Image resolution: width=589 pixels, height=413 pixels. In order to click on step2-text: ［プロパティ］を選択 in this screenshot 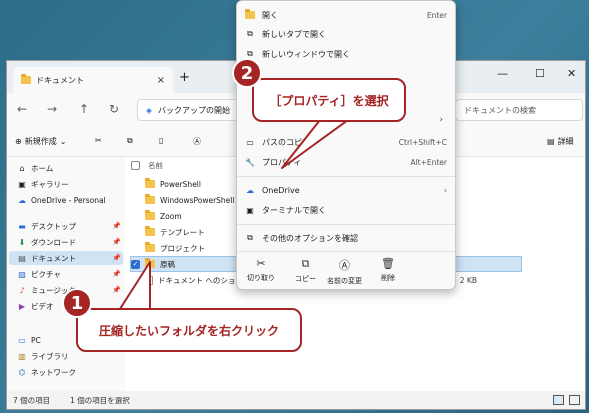, I will do `click(329, 100)`.